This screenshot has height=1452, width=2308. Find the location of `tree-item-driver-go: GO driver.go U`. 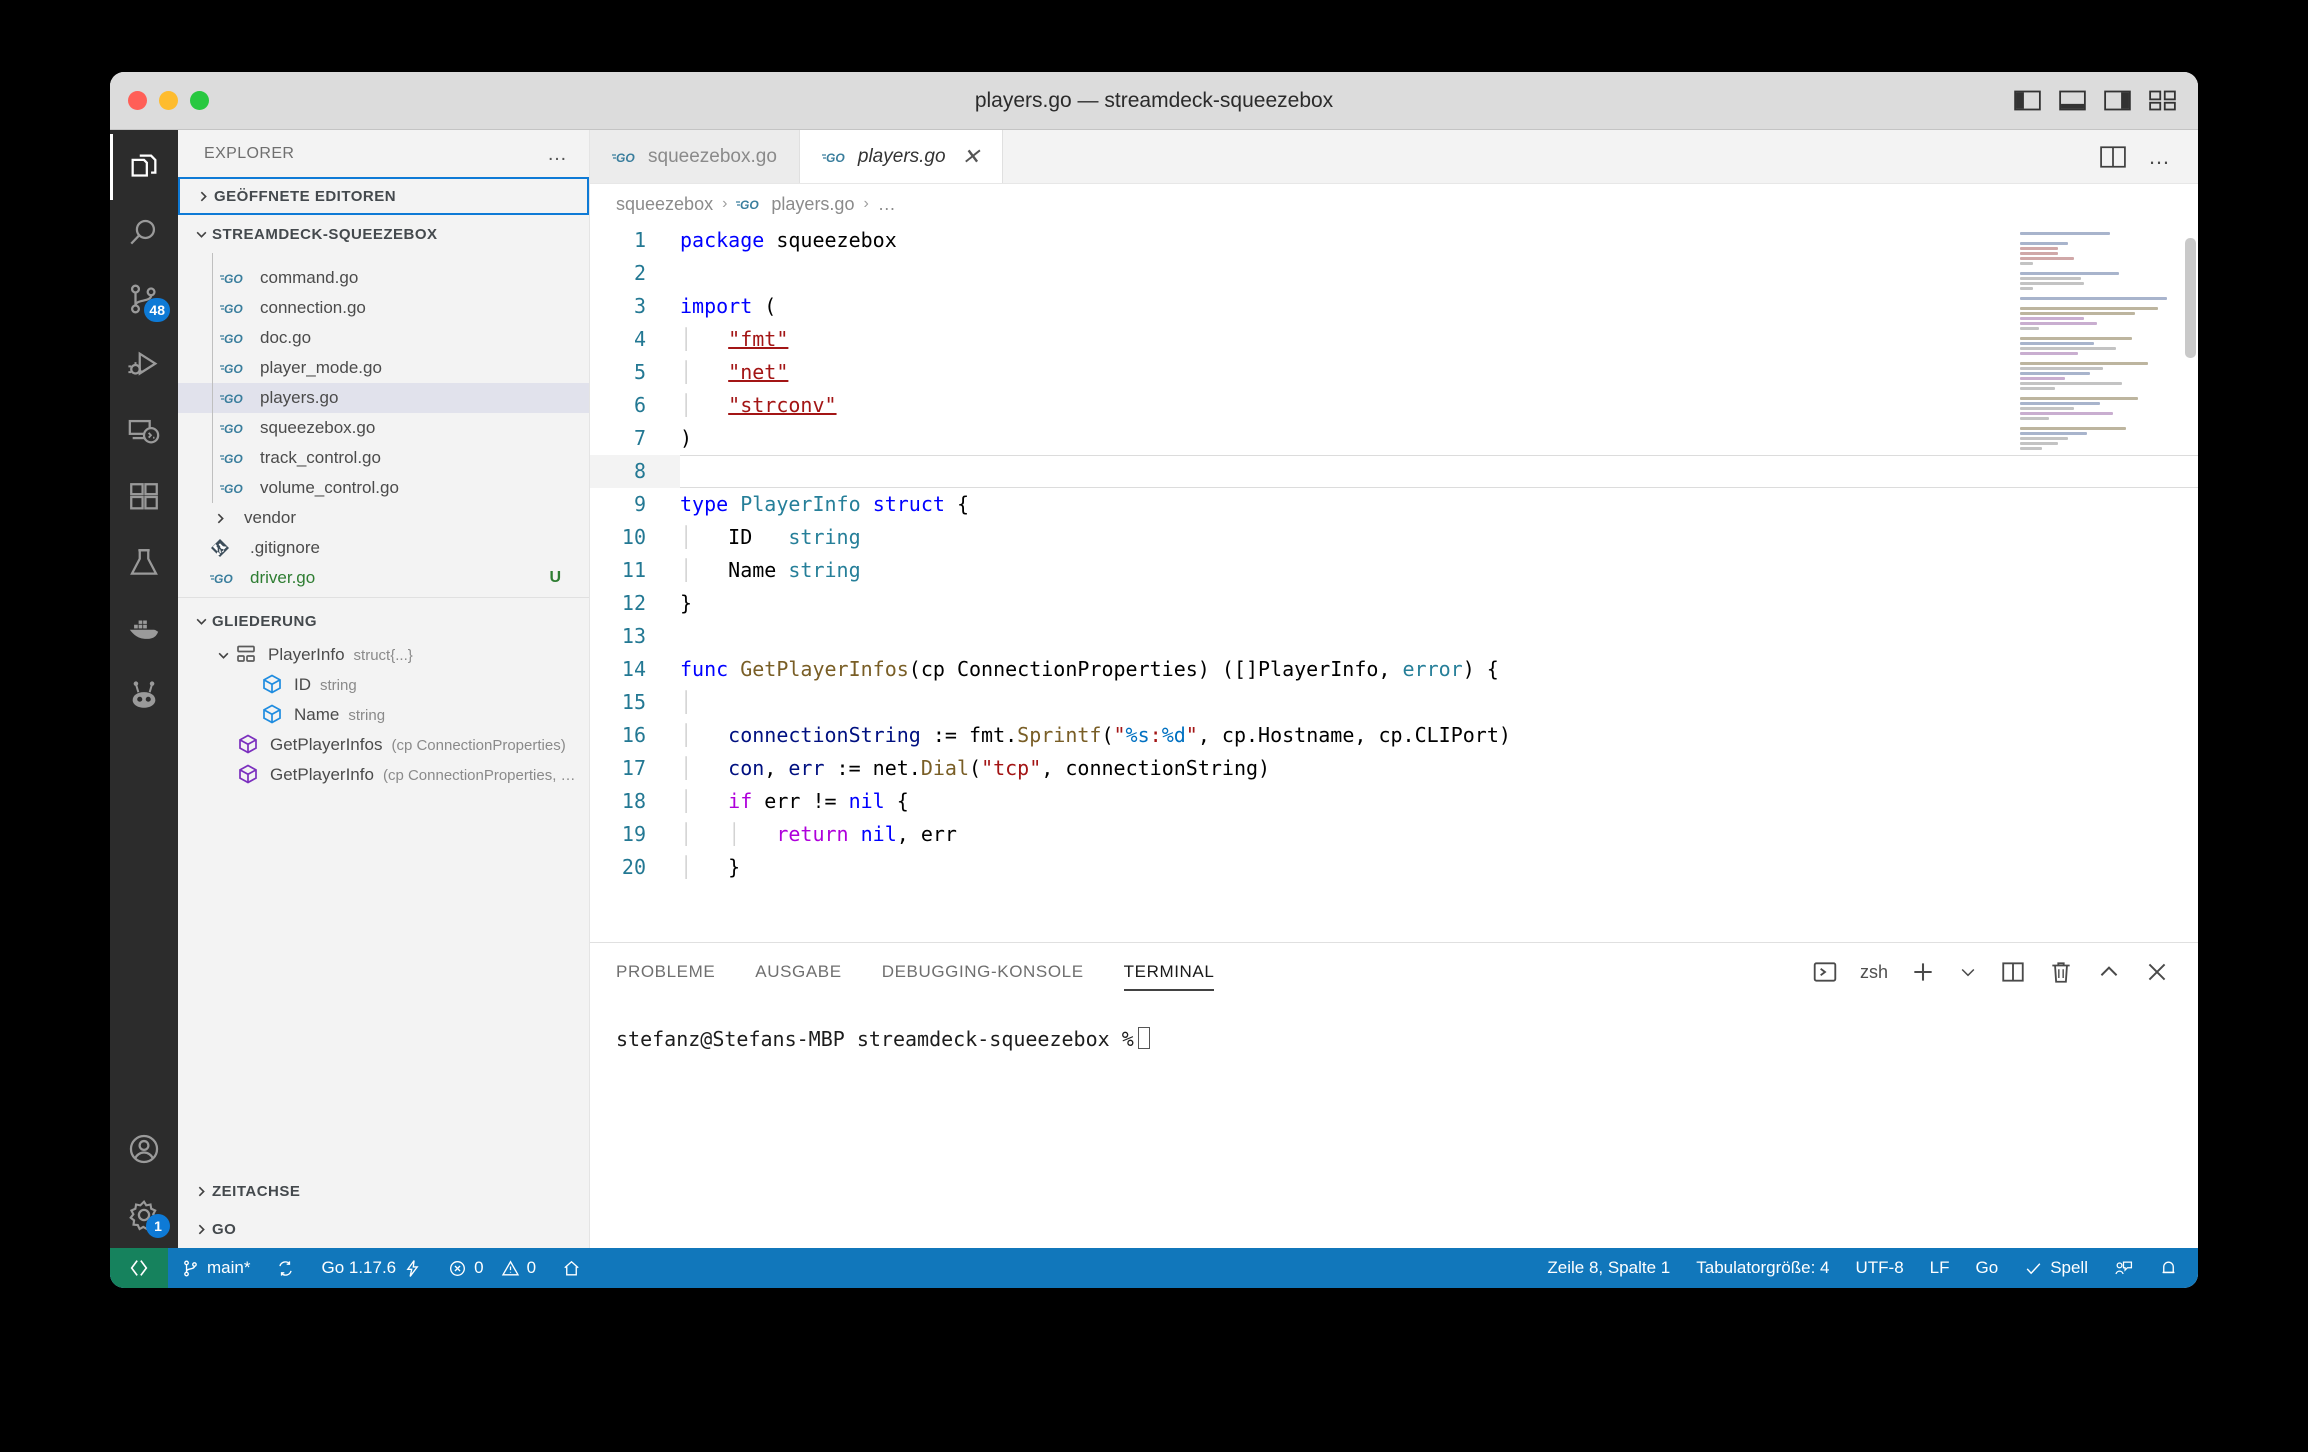

tree-item-driver-go: GO driver.go U is located at coordinates (383, 578).